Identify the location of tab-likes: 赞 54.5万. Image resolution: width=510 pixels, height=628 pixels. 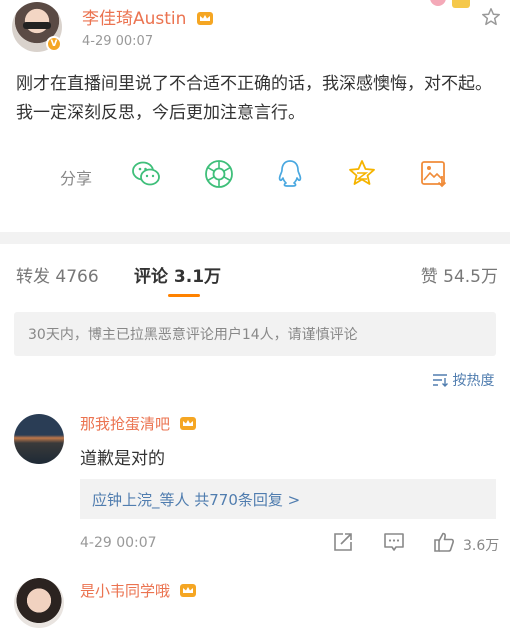
(459, 274).